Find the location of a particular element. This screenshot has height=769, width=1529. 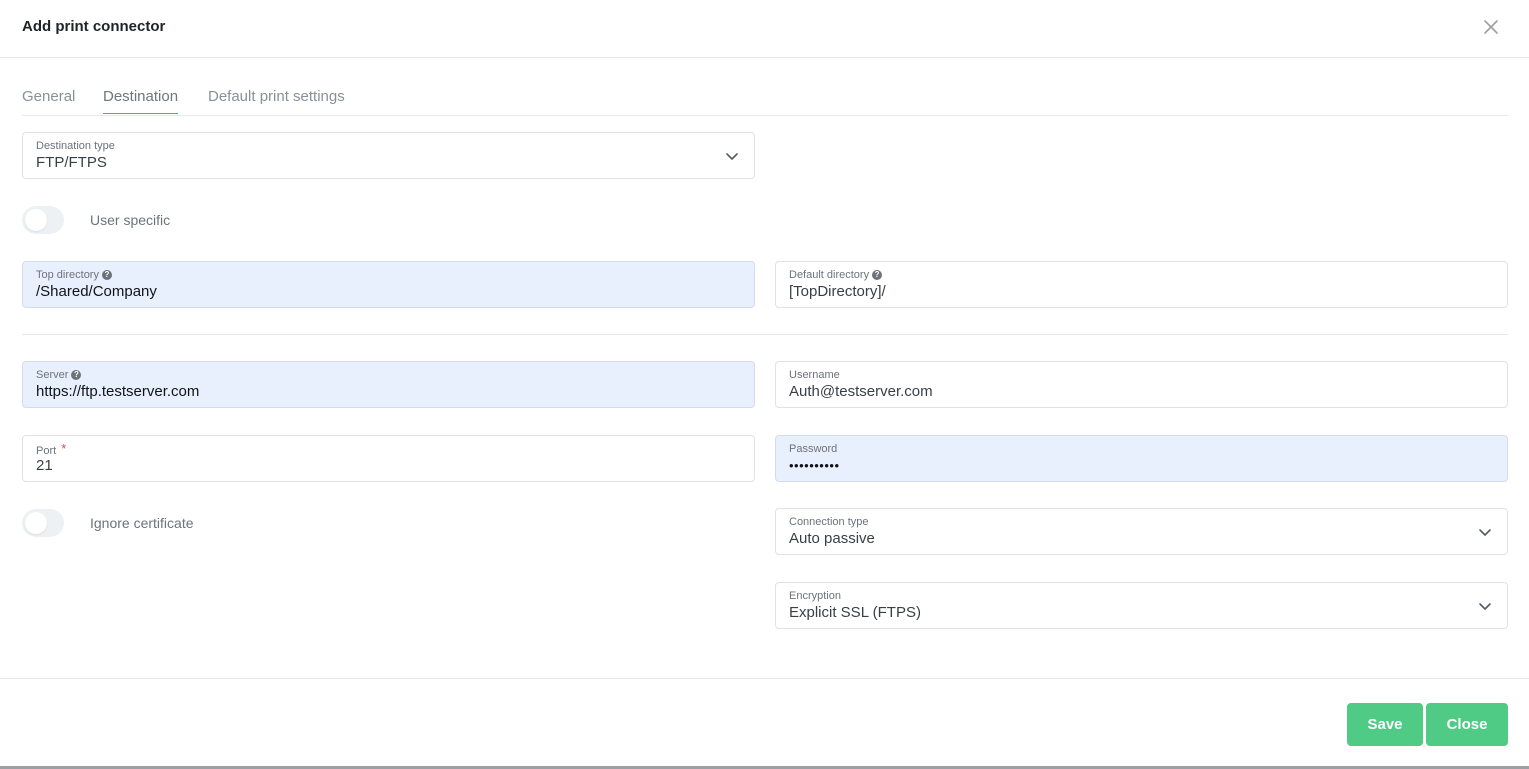

user-specific-toggle is located at coordinates (43, 220).